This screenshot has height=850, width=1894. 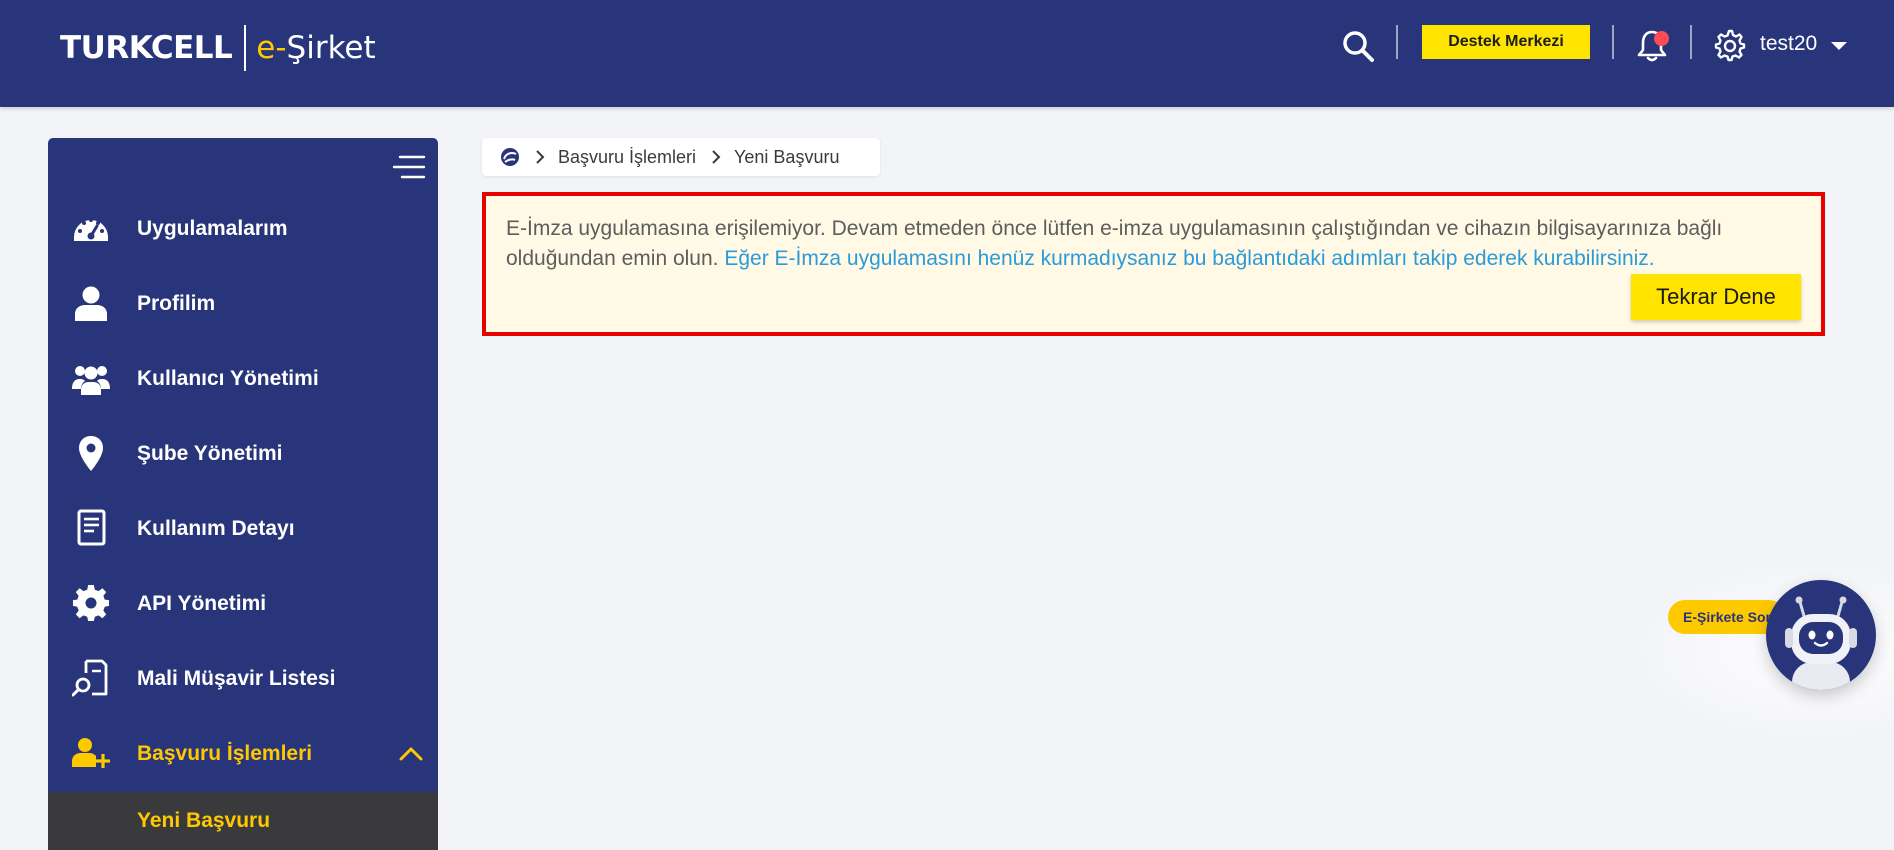 I want to click on document-search-icon, so click(x=90, y=678).